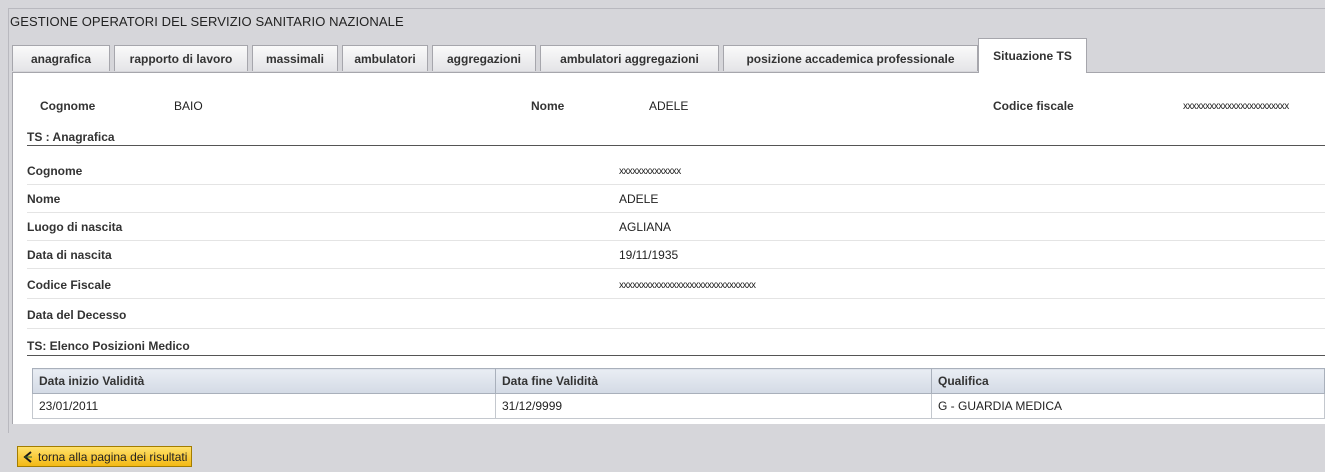  I want to click on tab-ambulatori-aggregazioni: ambulatori aggregazioni, so click(629, 58).